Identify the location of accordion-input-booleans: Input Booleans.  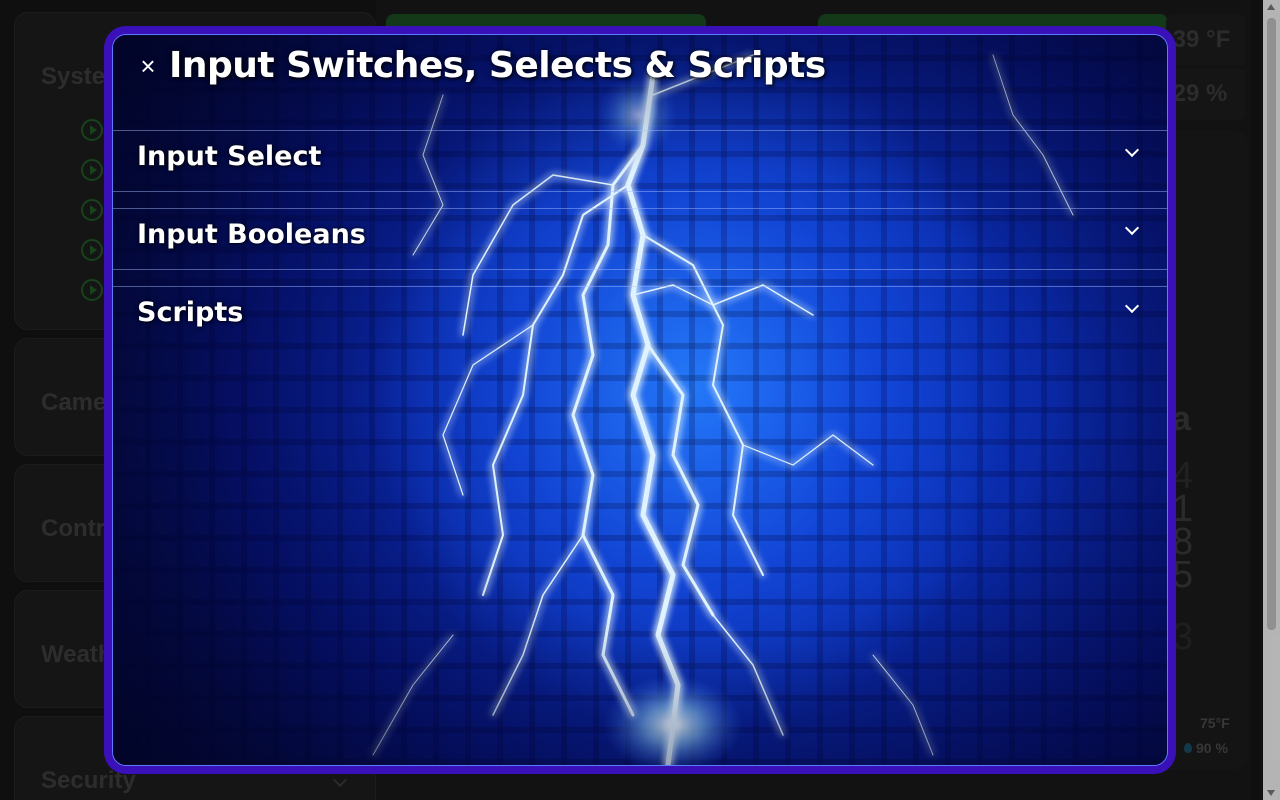
(640, 239).